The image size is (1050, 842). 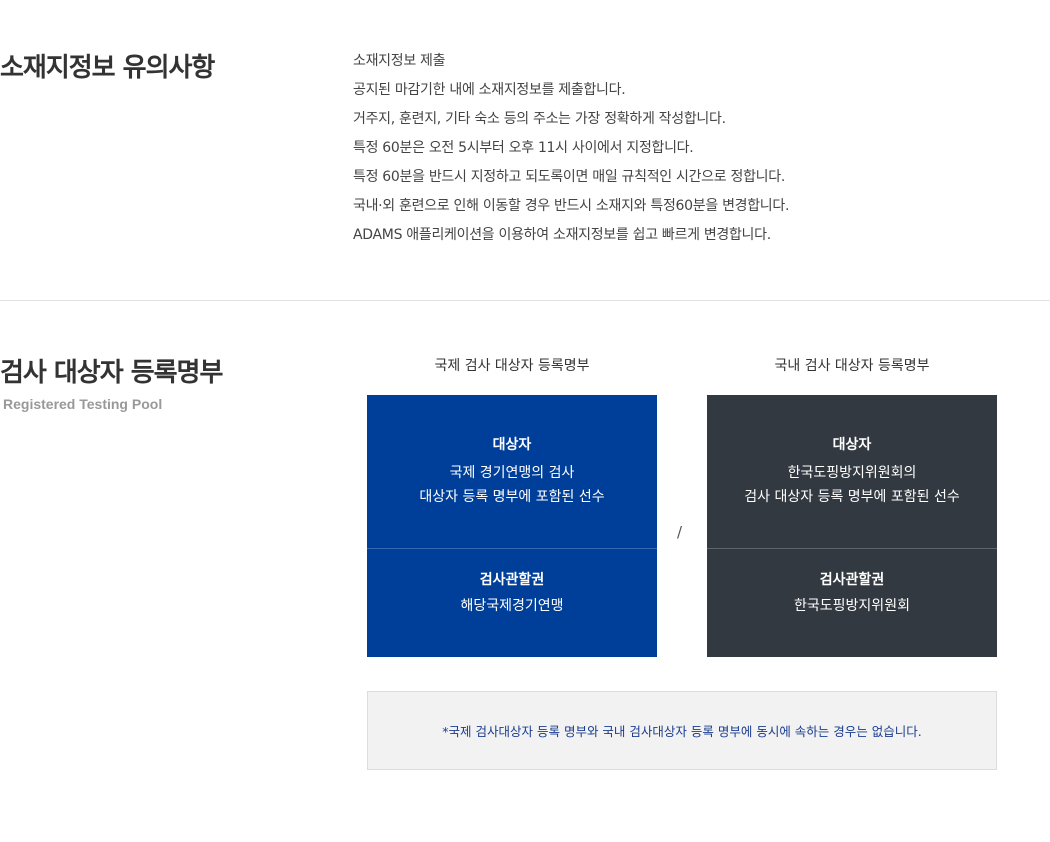 I want to click on target-description: 한국도핑방지위원회의, so click(x=852, y=473).